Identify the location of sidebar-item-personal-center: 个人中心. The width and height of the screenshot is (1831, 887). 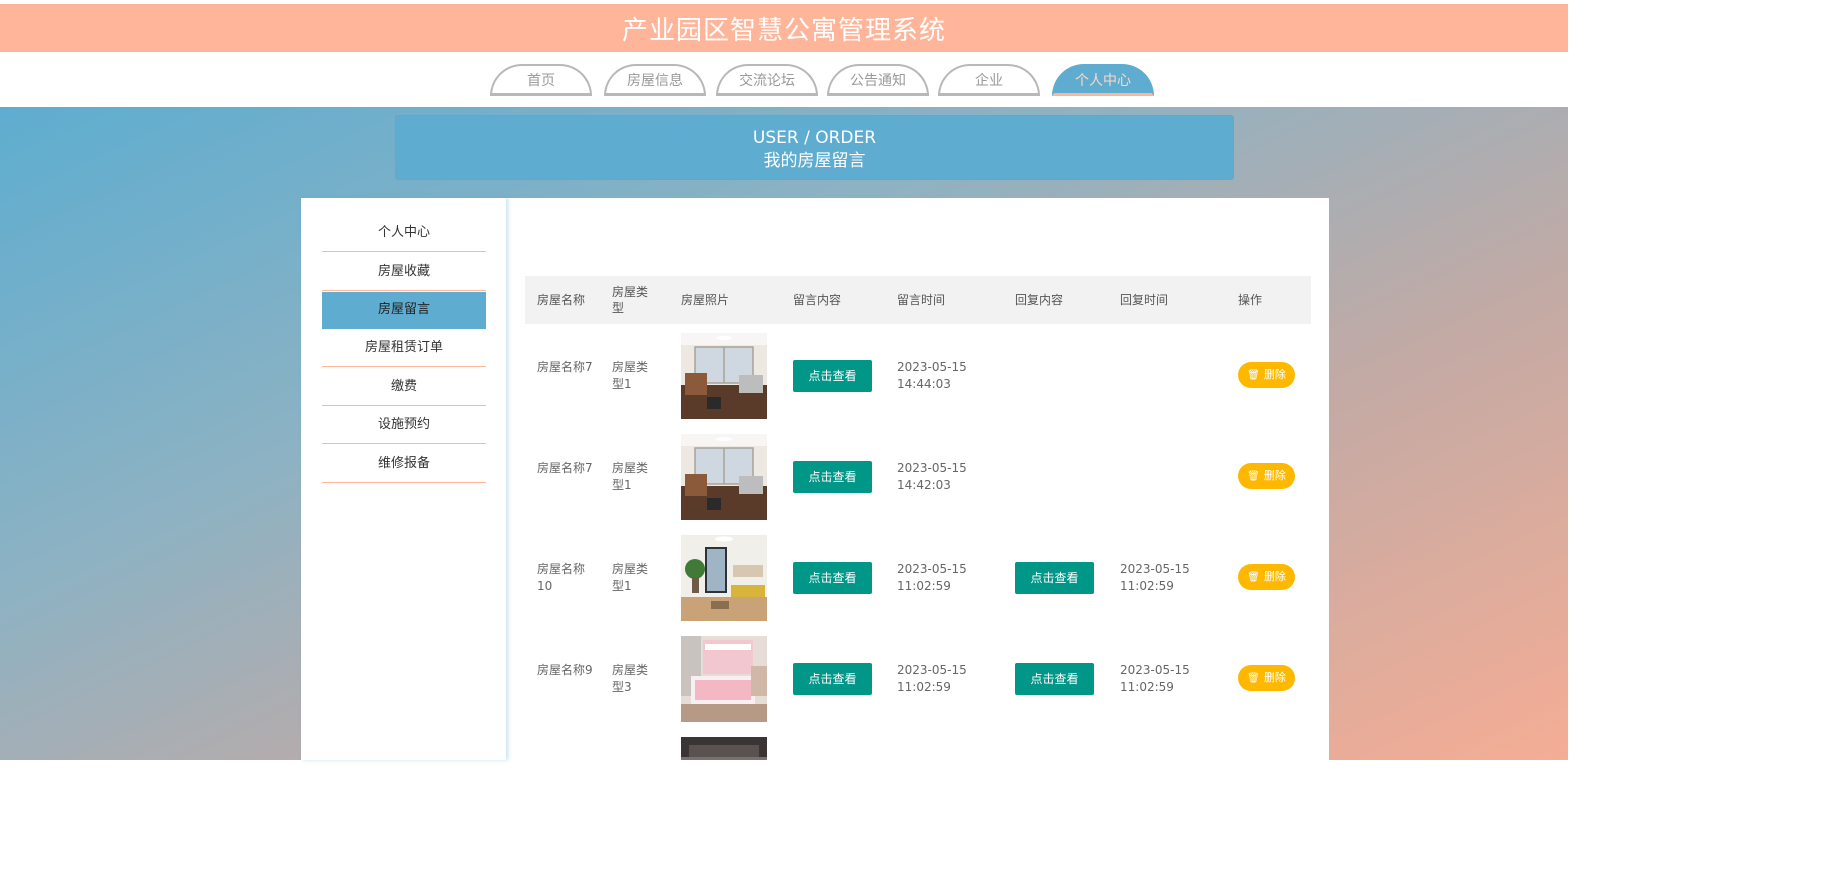
(404, 233).